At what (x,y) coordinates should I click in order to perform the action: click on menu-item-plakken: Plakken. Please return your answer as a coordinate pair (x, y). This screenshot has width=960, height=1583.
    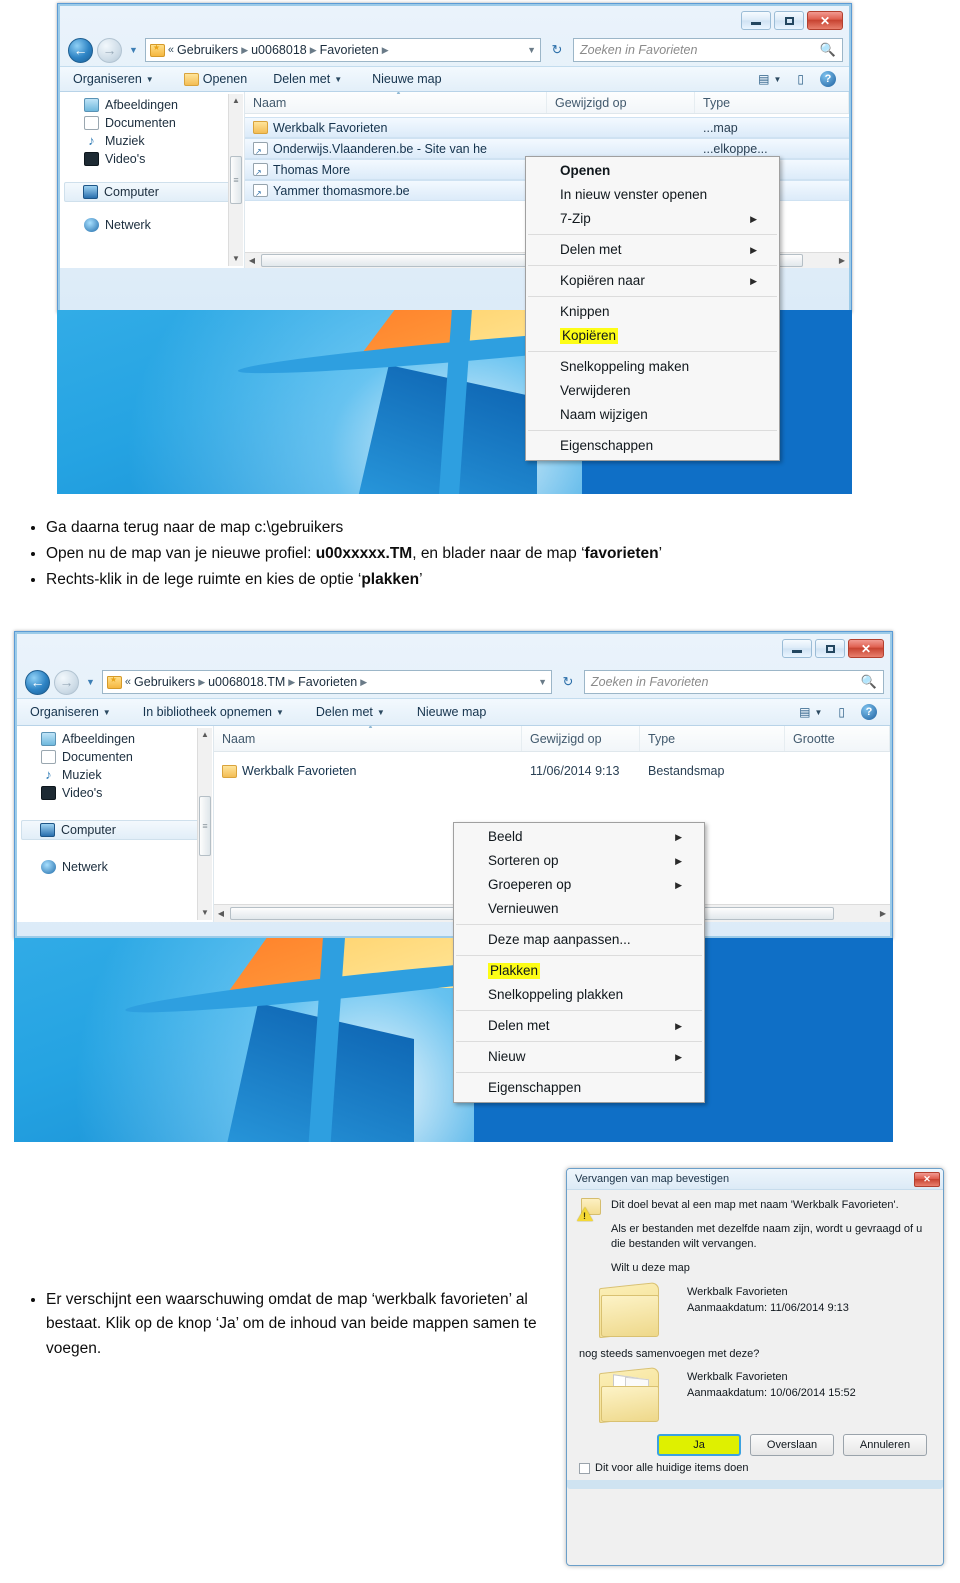
    Looking at the image, I should click on (579, 971).